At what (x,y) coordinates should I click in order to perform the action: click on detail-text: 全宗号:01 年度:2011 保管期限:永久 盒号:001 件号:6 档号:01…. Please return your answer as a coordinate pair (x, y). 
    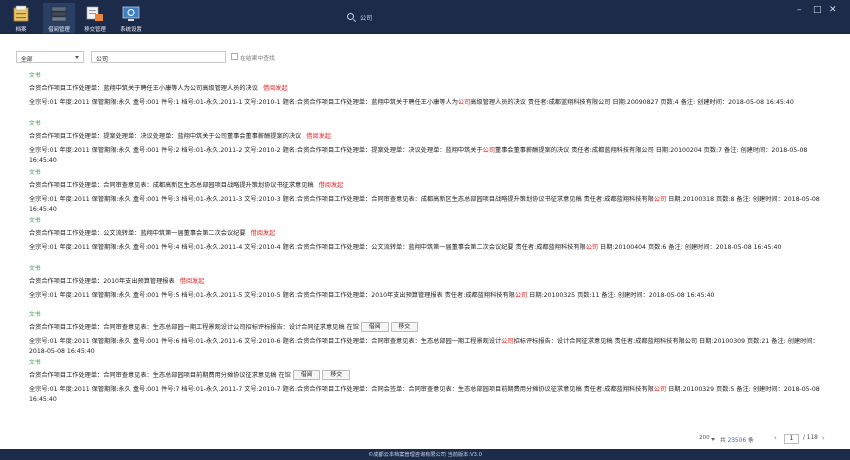
    Looking at the image, I should click on (265, 341).